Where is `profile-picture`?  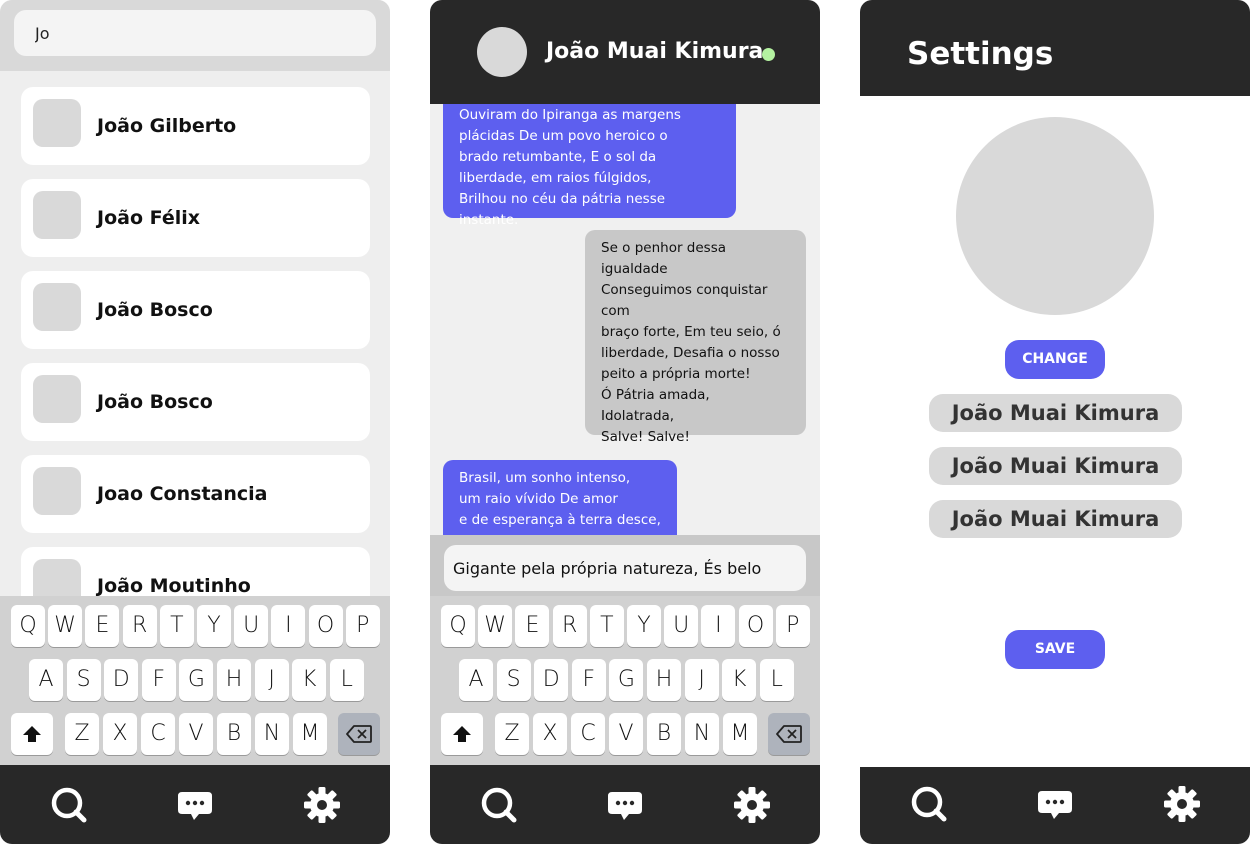 profile-picture is located at coordinates (1055, 216).